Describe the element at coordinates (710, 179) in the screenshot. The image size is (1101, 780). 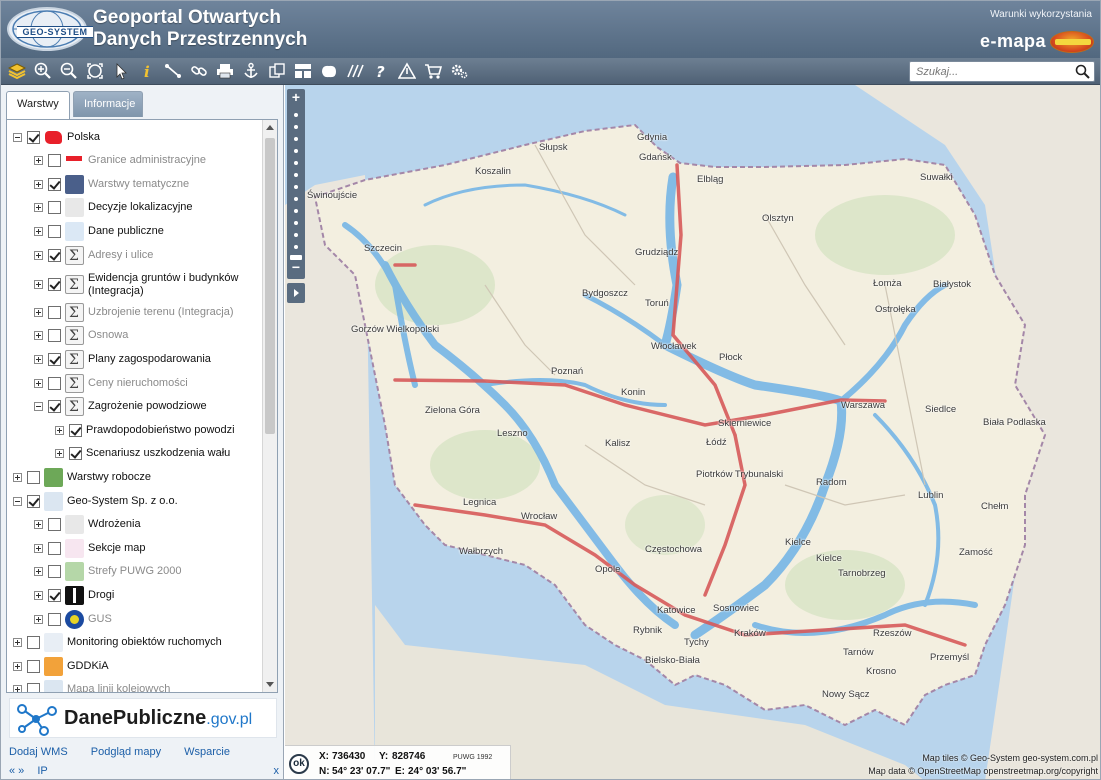
I see `city-label: Elbląg` at that location.